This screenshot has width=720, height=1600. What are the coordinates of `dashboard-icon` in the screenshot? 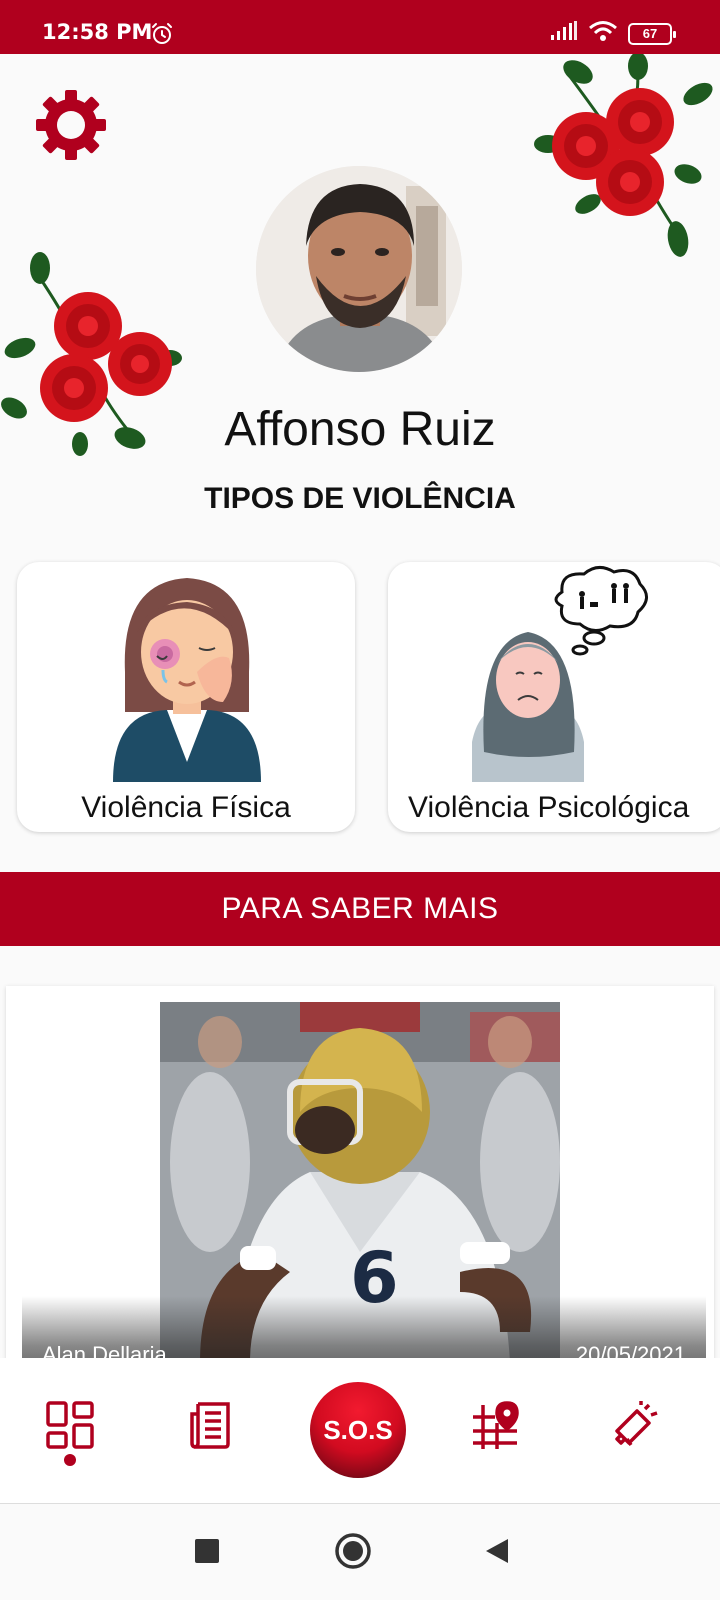 It's located at (70, 1427).